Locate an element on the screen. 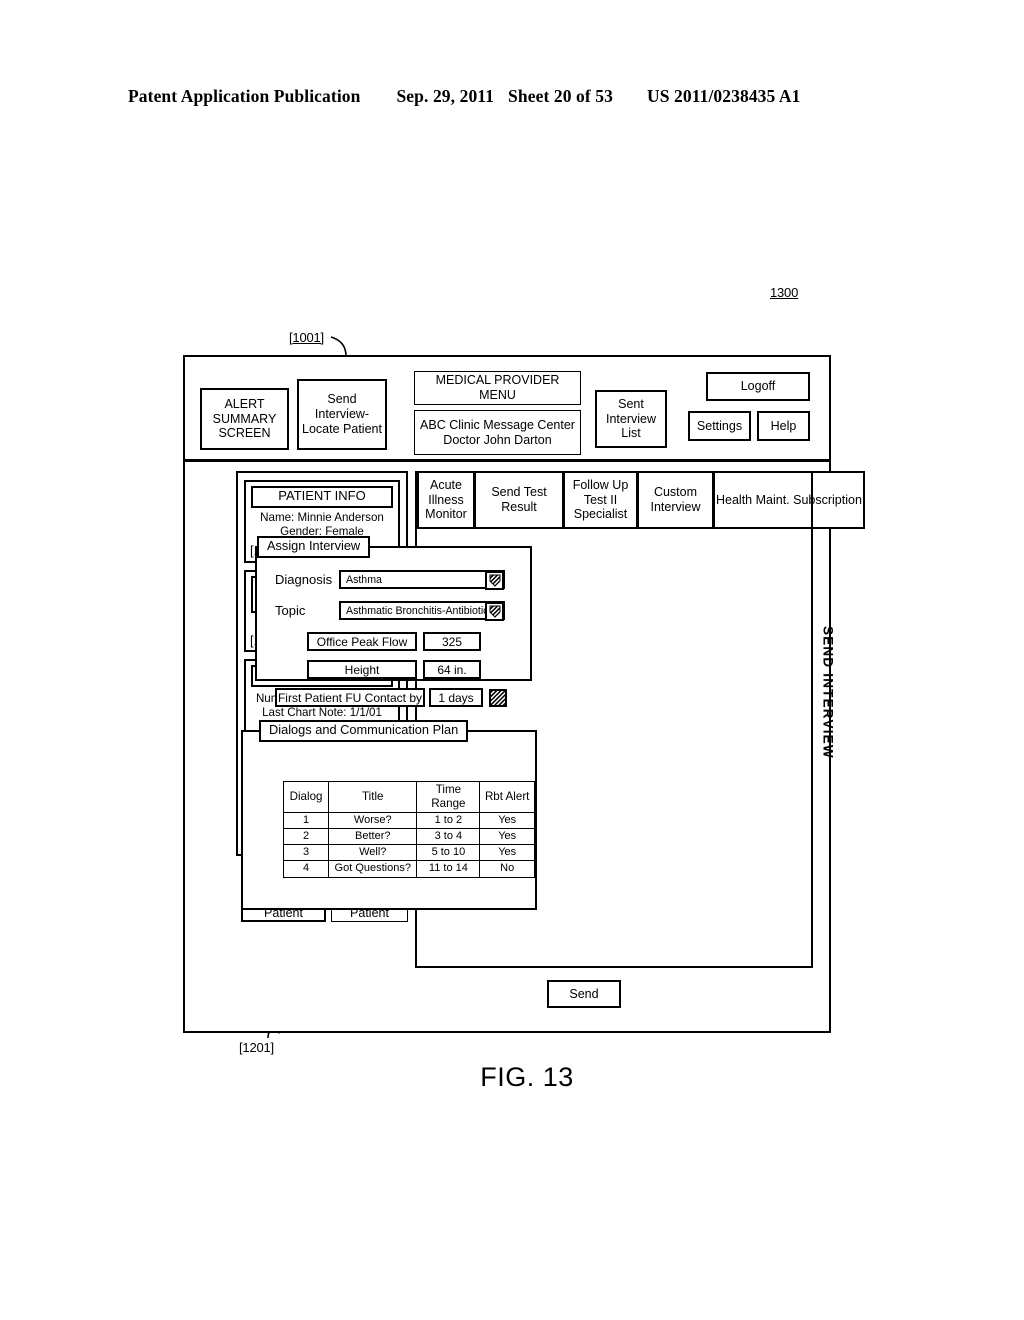  fu-contact-hatch-icon is located at coordinates (498, 697).